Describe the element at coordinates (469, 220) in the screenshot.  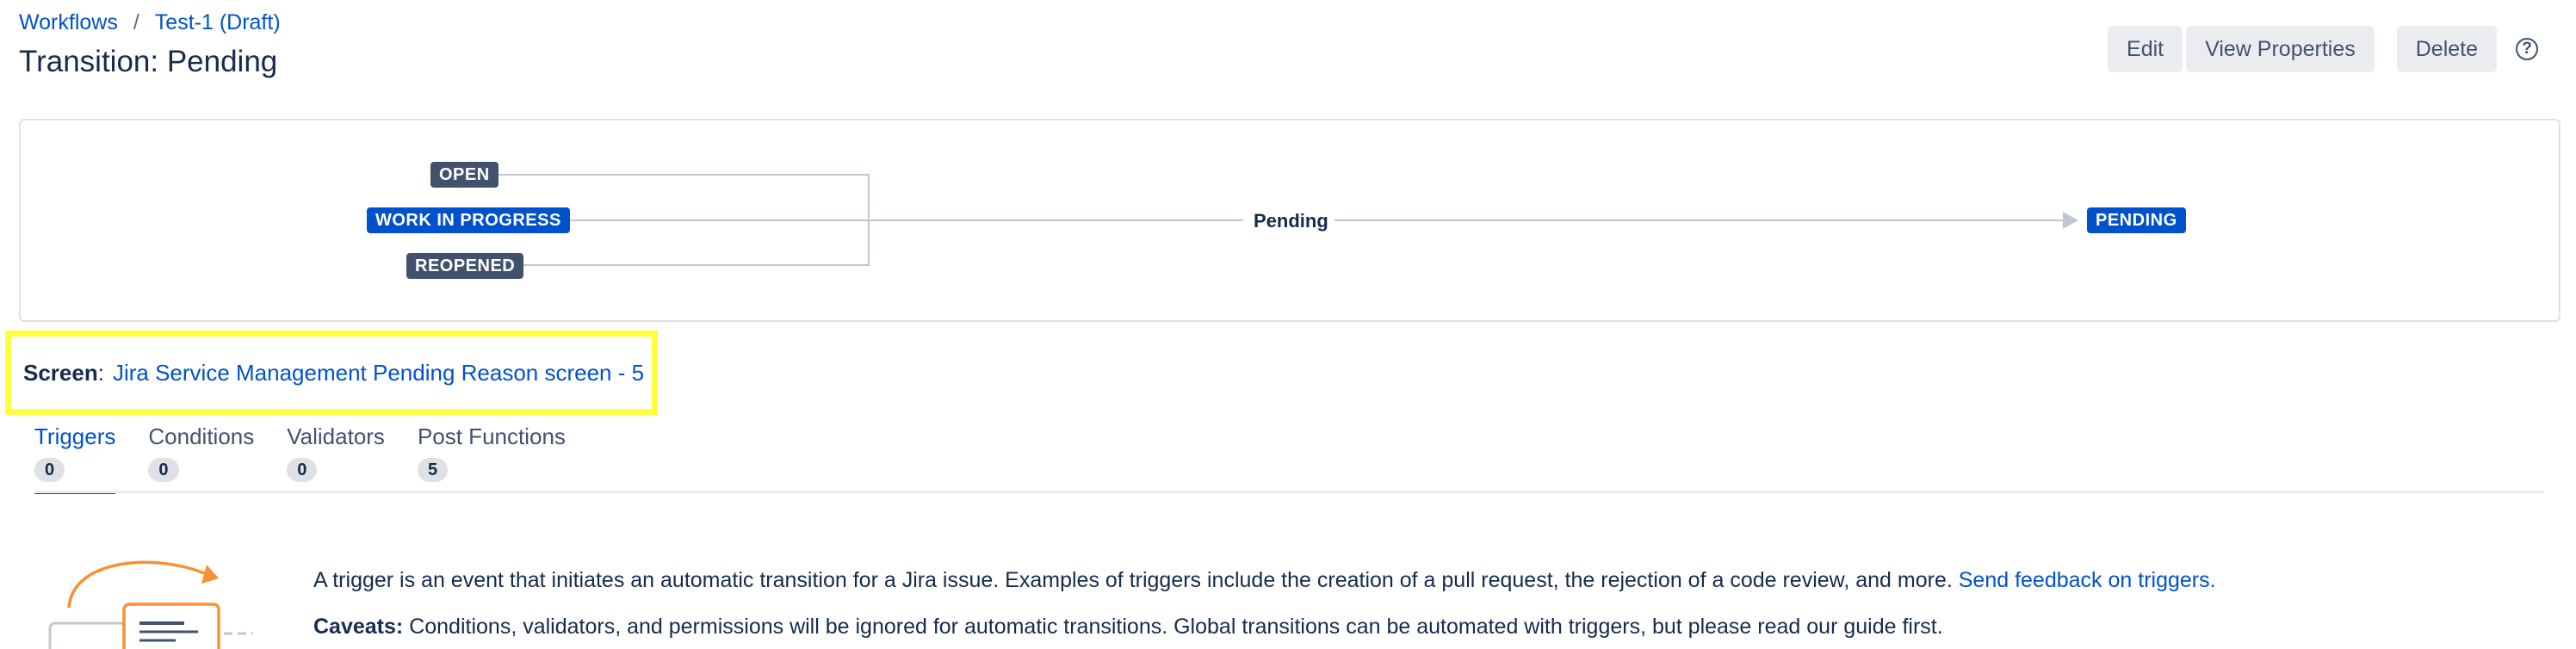
I see `status-work-in-progress: WORK IN PROGRESS` at that location.